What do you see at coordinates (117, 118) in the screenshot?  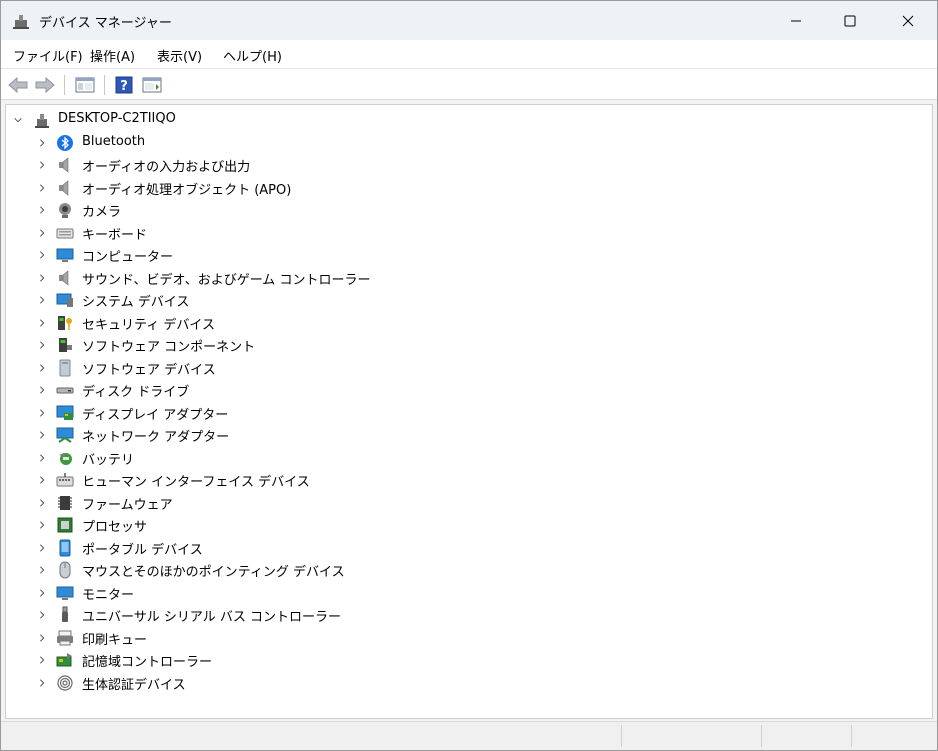 I see `tree-root-label: DESKTOP-C2TIIQO` at bounding box center [117, 118].